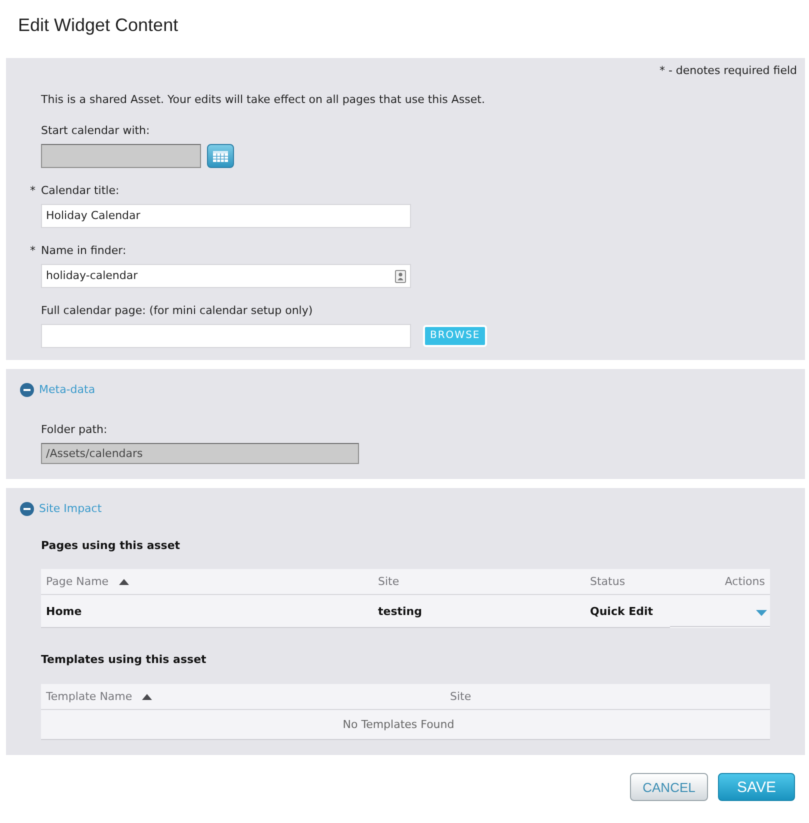 The height and width of the screenshot is (823, 809). What do you see at coordinates (207, 611) in the screenshot?
I see `table-cell: Home` at bounding box center [207, 611].